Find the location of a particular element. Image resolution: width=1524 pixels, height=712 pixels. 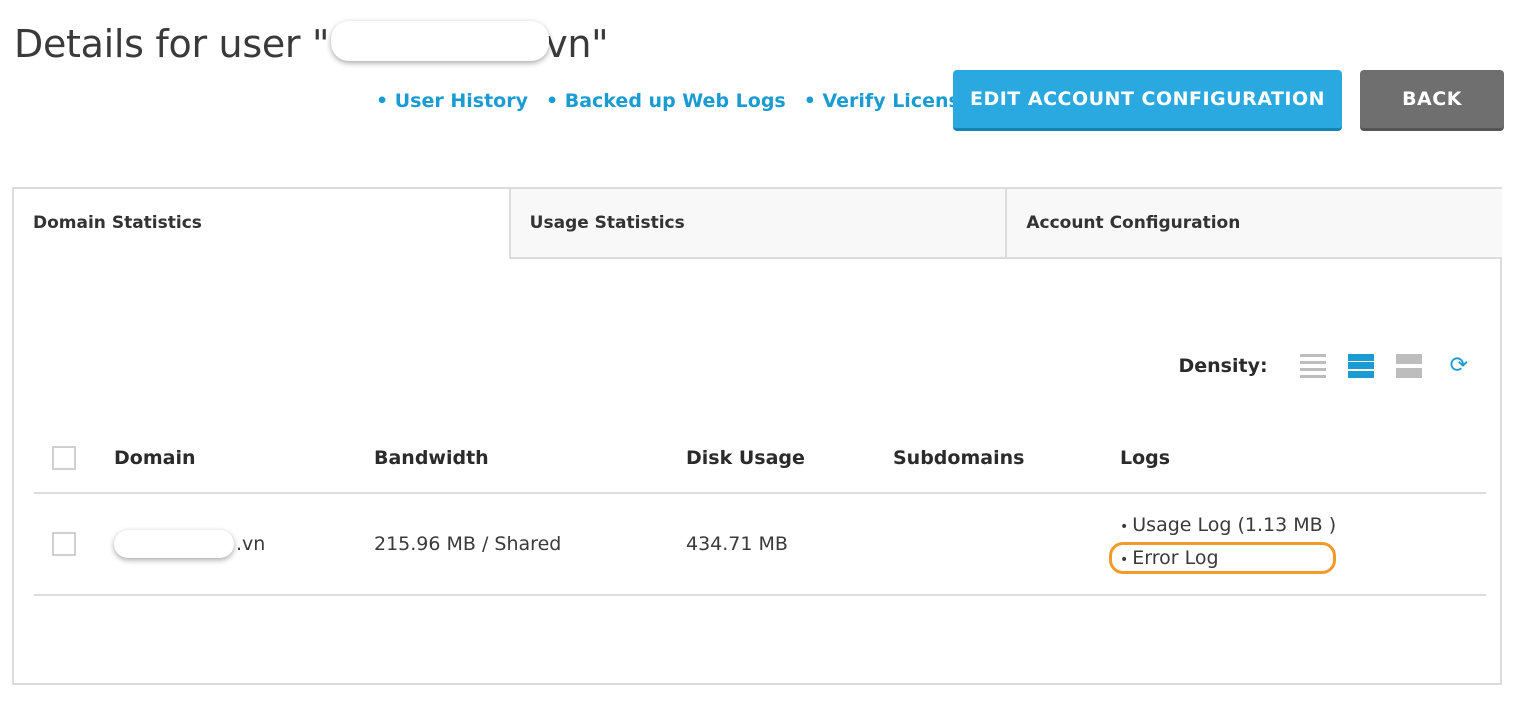

logs-cell: • Usage Log (1.13 MB ) • Error Log is located at coordinates (1223, 544).